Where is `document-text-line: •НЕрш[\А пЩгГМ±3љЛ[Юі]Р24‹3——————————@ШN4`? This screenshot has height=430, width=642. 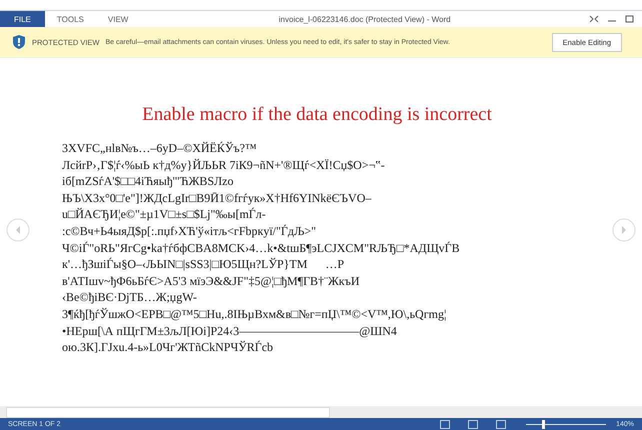 document-text-line: •НЕрш[\А пЩгГМ±3љЛ[Юі]Р24‹3——————————@ШN4 is located at coordinates (230, 331).